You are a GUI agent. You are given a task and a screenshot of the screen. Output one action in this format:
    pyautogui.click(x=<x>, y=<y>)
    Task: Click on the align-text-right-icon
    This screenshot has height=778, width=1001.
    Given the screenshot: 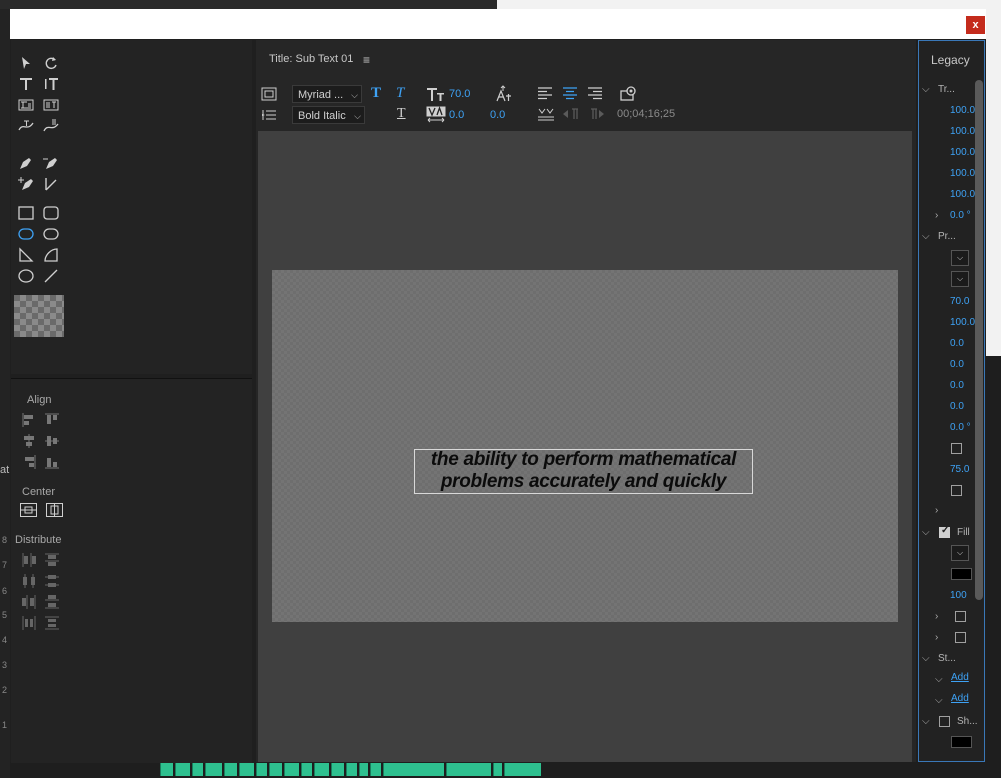 What is the action you would take?
    pyautogui.click(x=595, y=94)
    